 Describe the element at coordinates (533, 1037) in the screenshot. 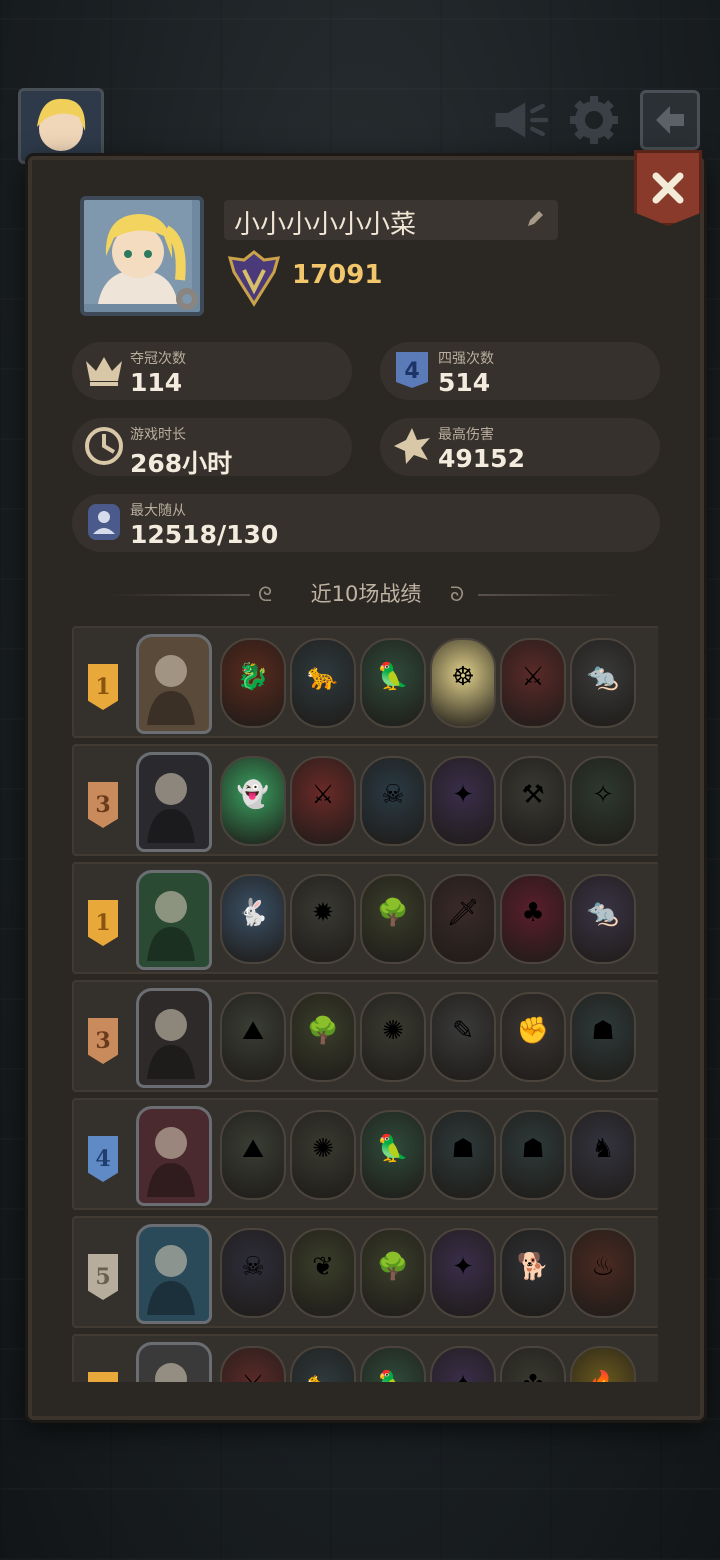

I see `follower-card: ✊` at that location.